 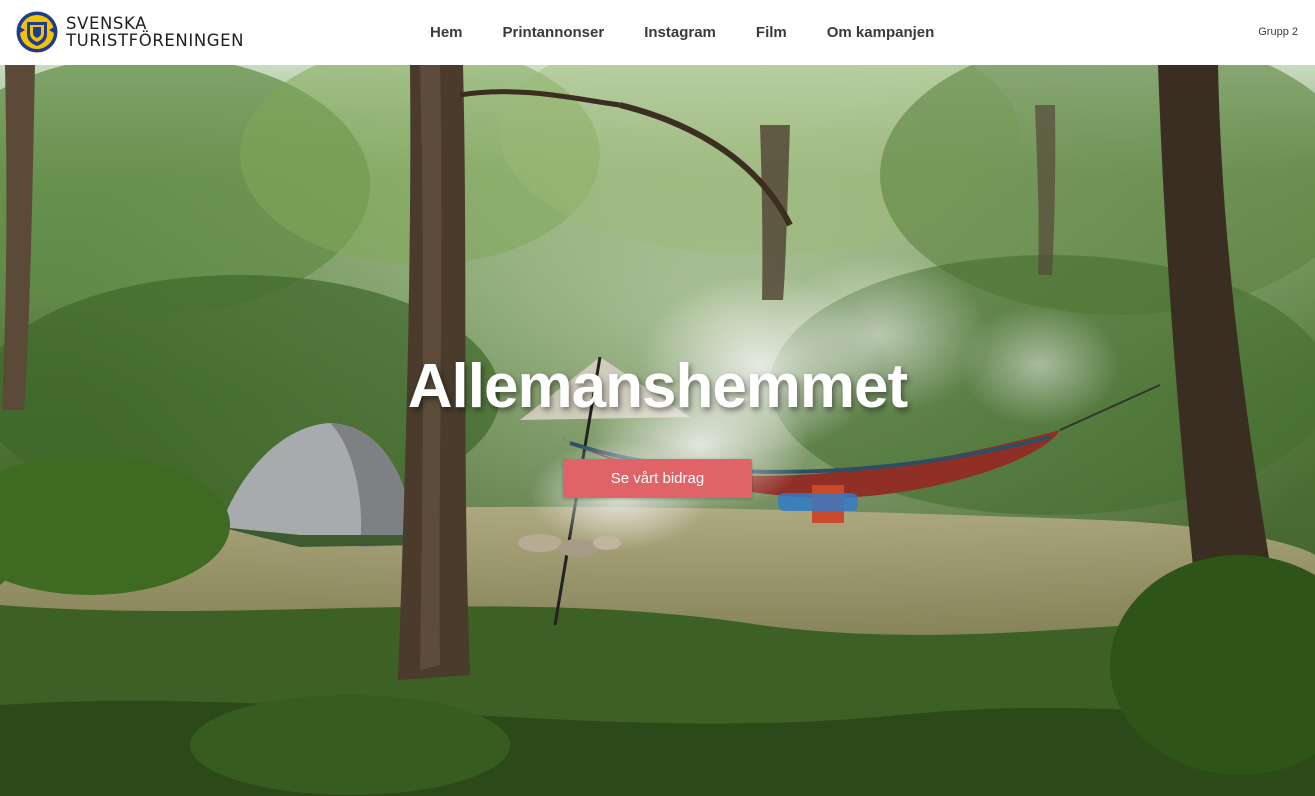 I want to click on logo-line-1: SVENSKA, so click(x=107, y=23).